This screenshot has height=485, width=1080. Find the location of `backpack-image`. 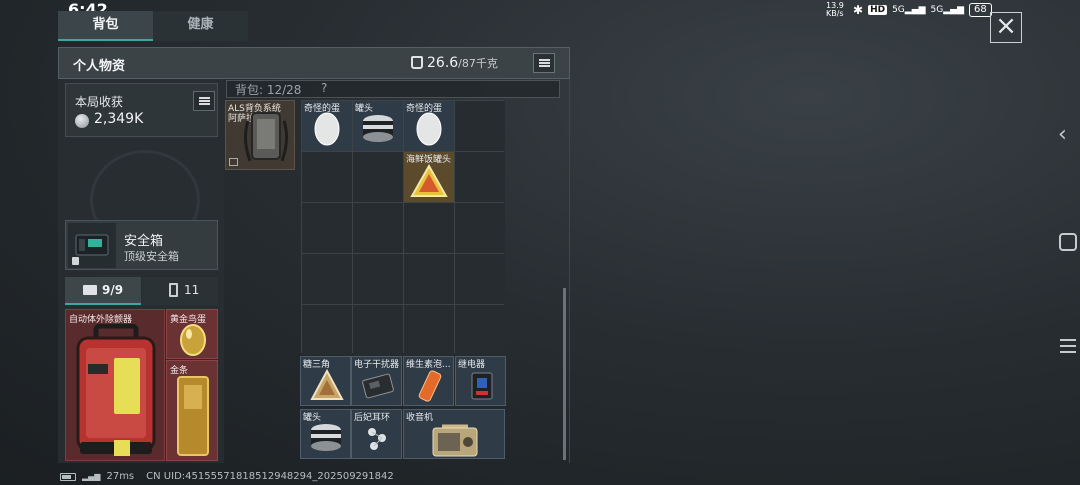

backpack-image is located at coordinates (266, 137).